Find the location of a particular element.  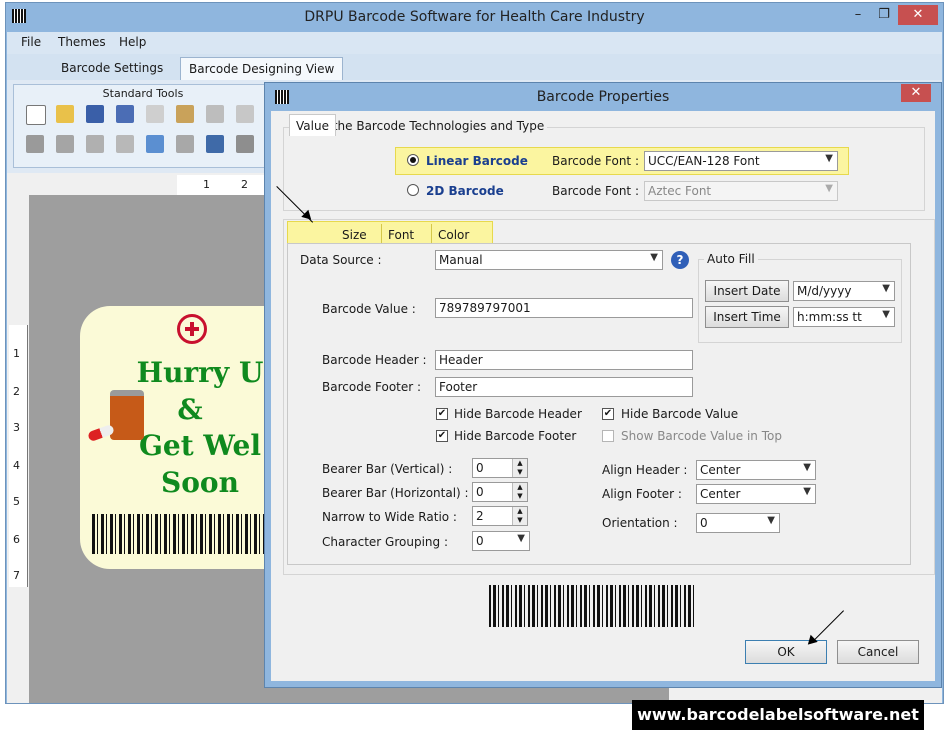

linear-font-select: UCC/EAN-128 Font ▼ is located at coordinates (741, 161).